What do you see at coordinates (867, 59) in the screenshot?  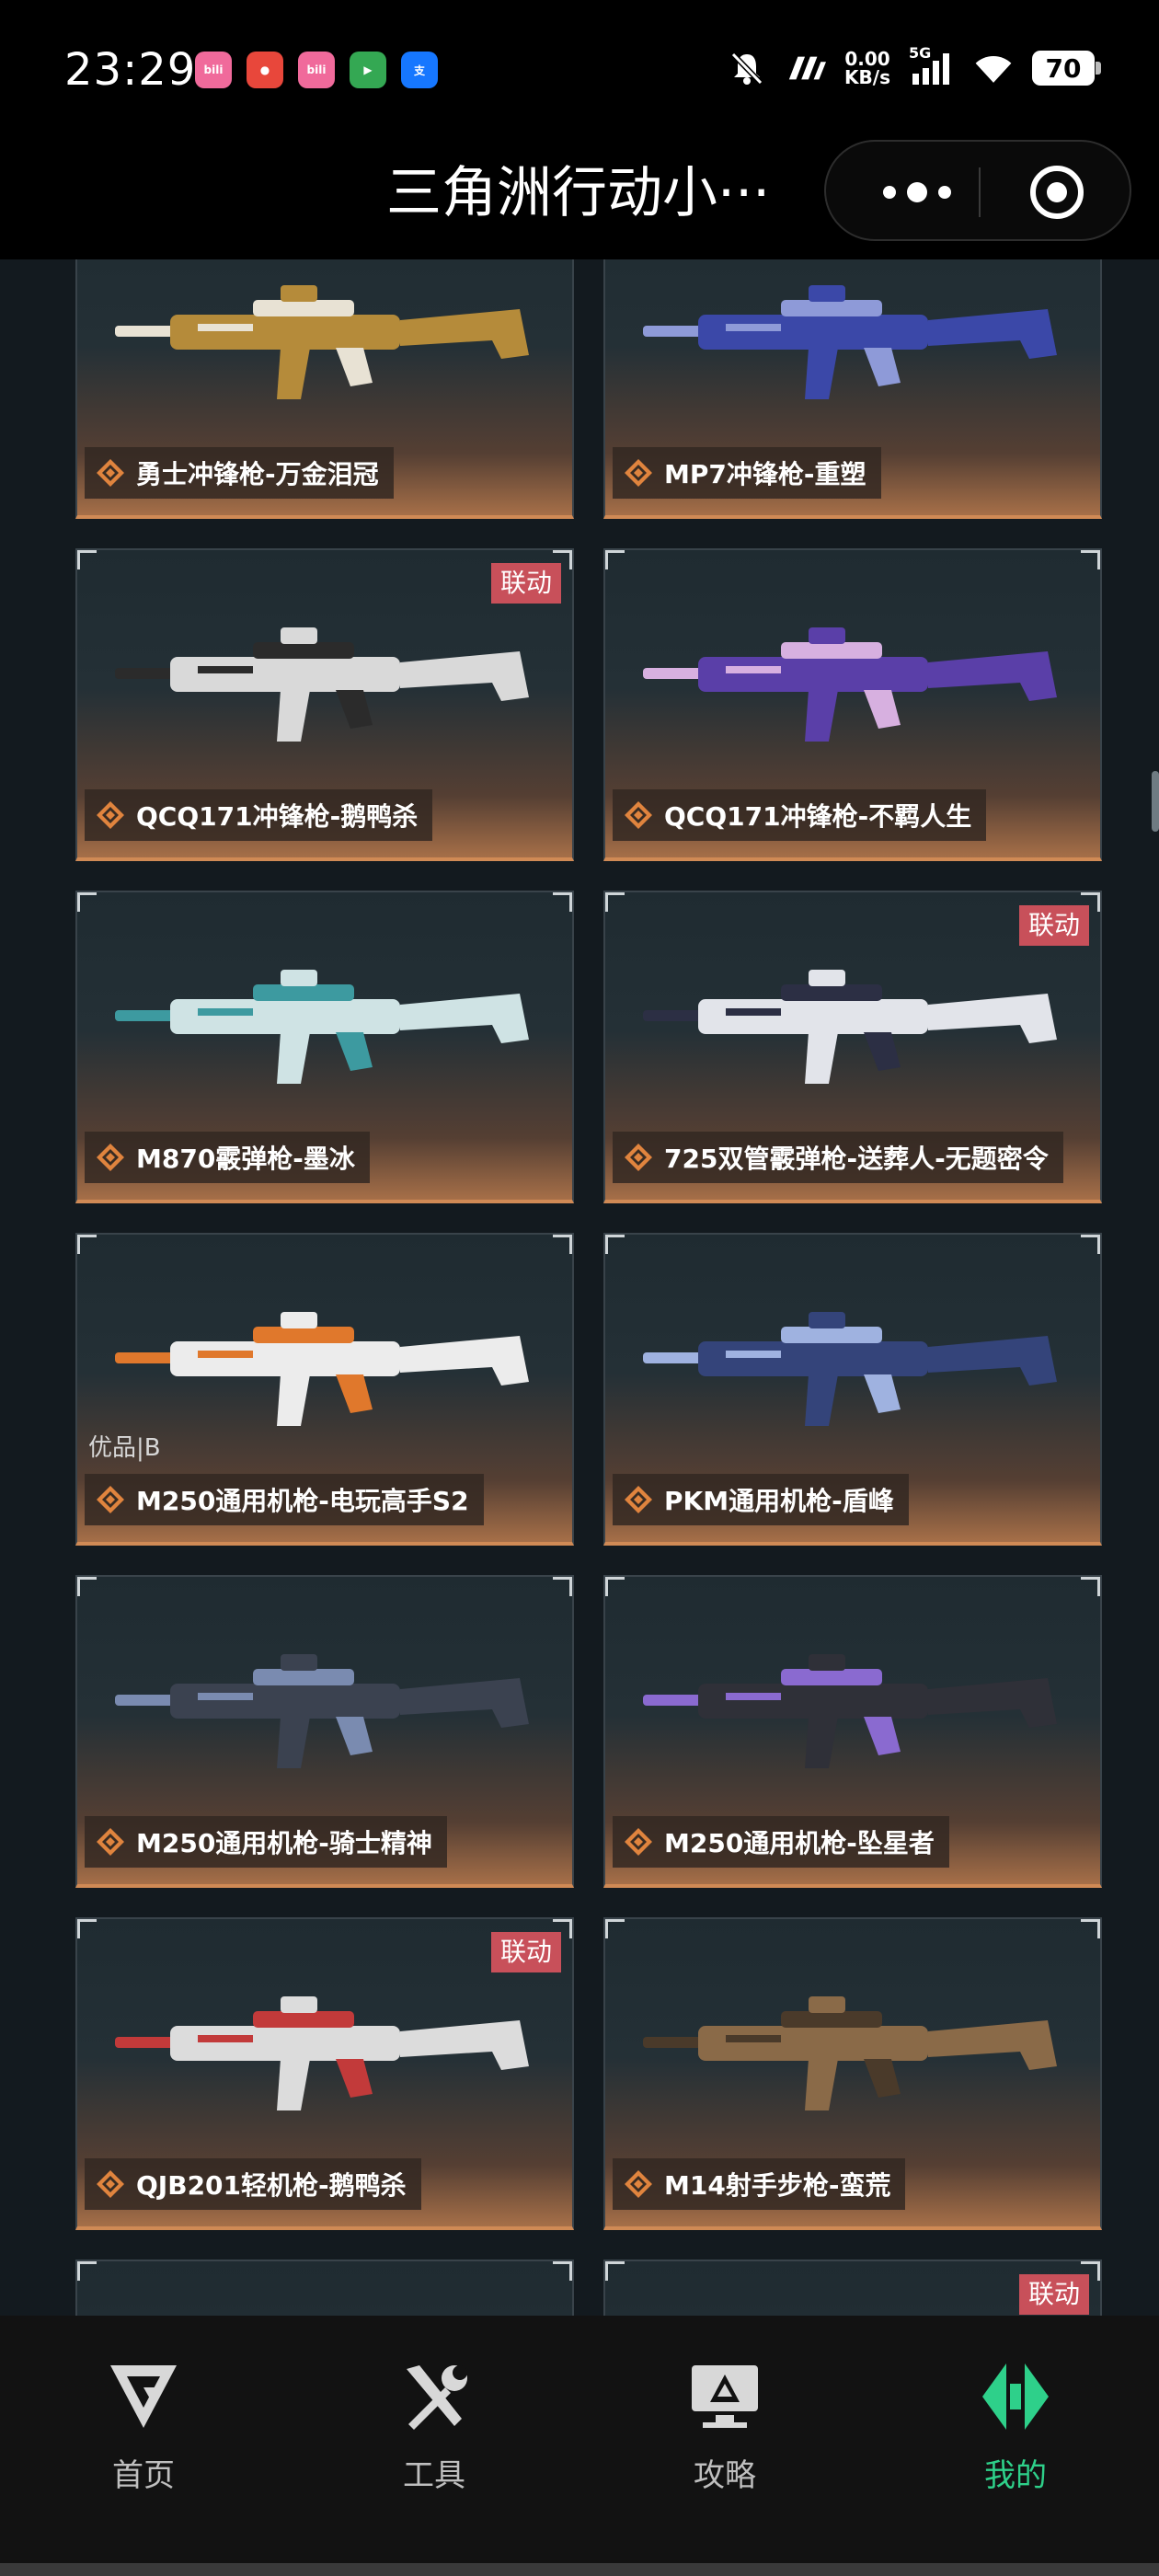 I see `network-speed-value: 0.00` at bounding box center [867, 59].